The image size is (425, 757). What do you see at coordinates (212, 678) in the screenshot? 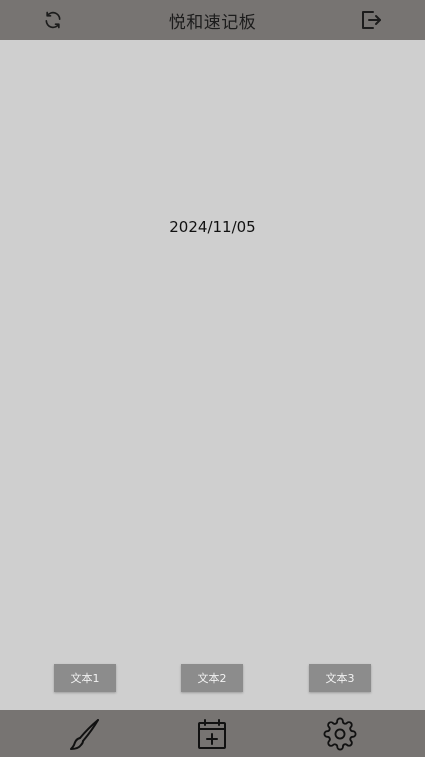
I see `text-button-2: 文本2` at bounding box center [212, 678].